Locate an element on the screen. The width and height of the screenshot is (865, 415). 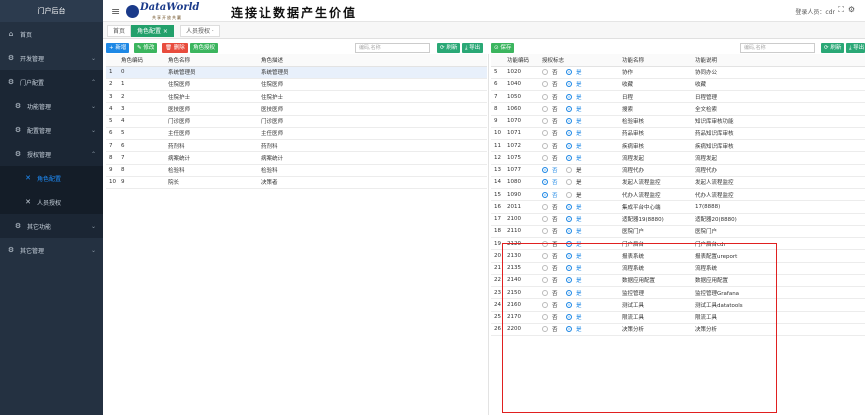
tab-user-auth: 人员授权 · is located at coordinates (200, 31).